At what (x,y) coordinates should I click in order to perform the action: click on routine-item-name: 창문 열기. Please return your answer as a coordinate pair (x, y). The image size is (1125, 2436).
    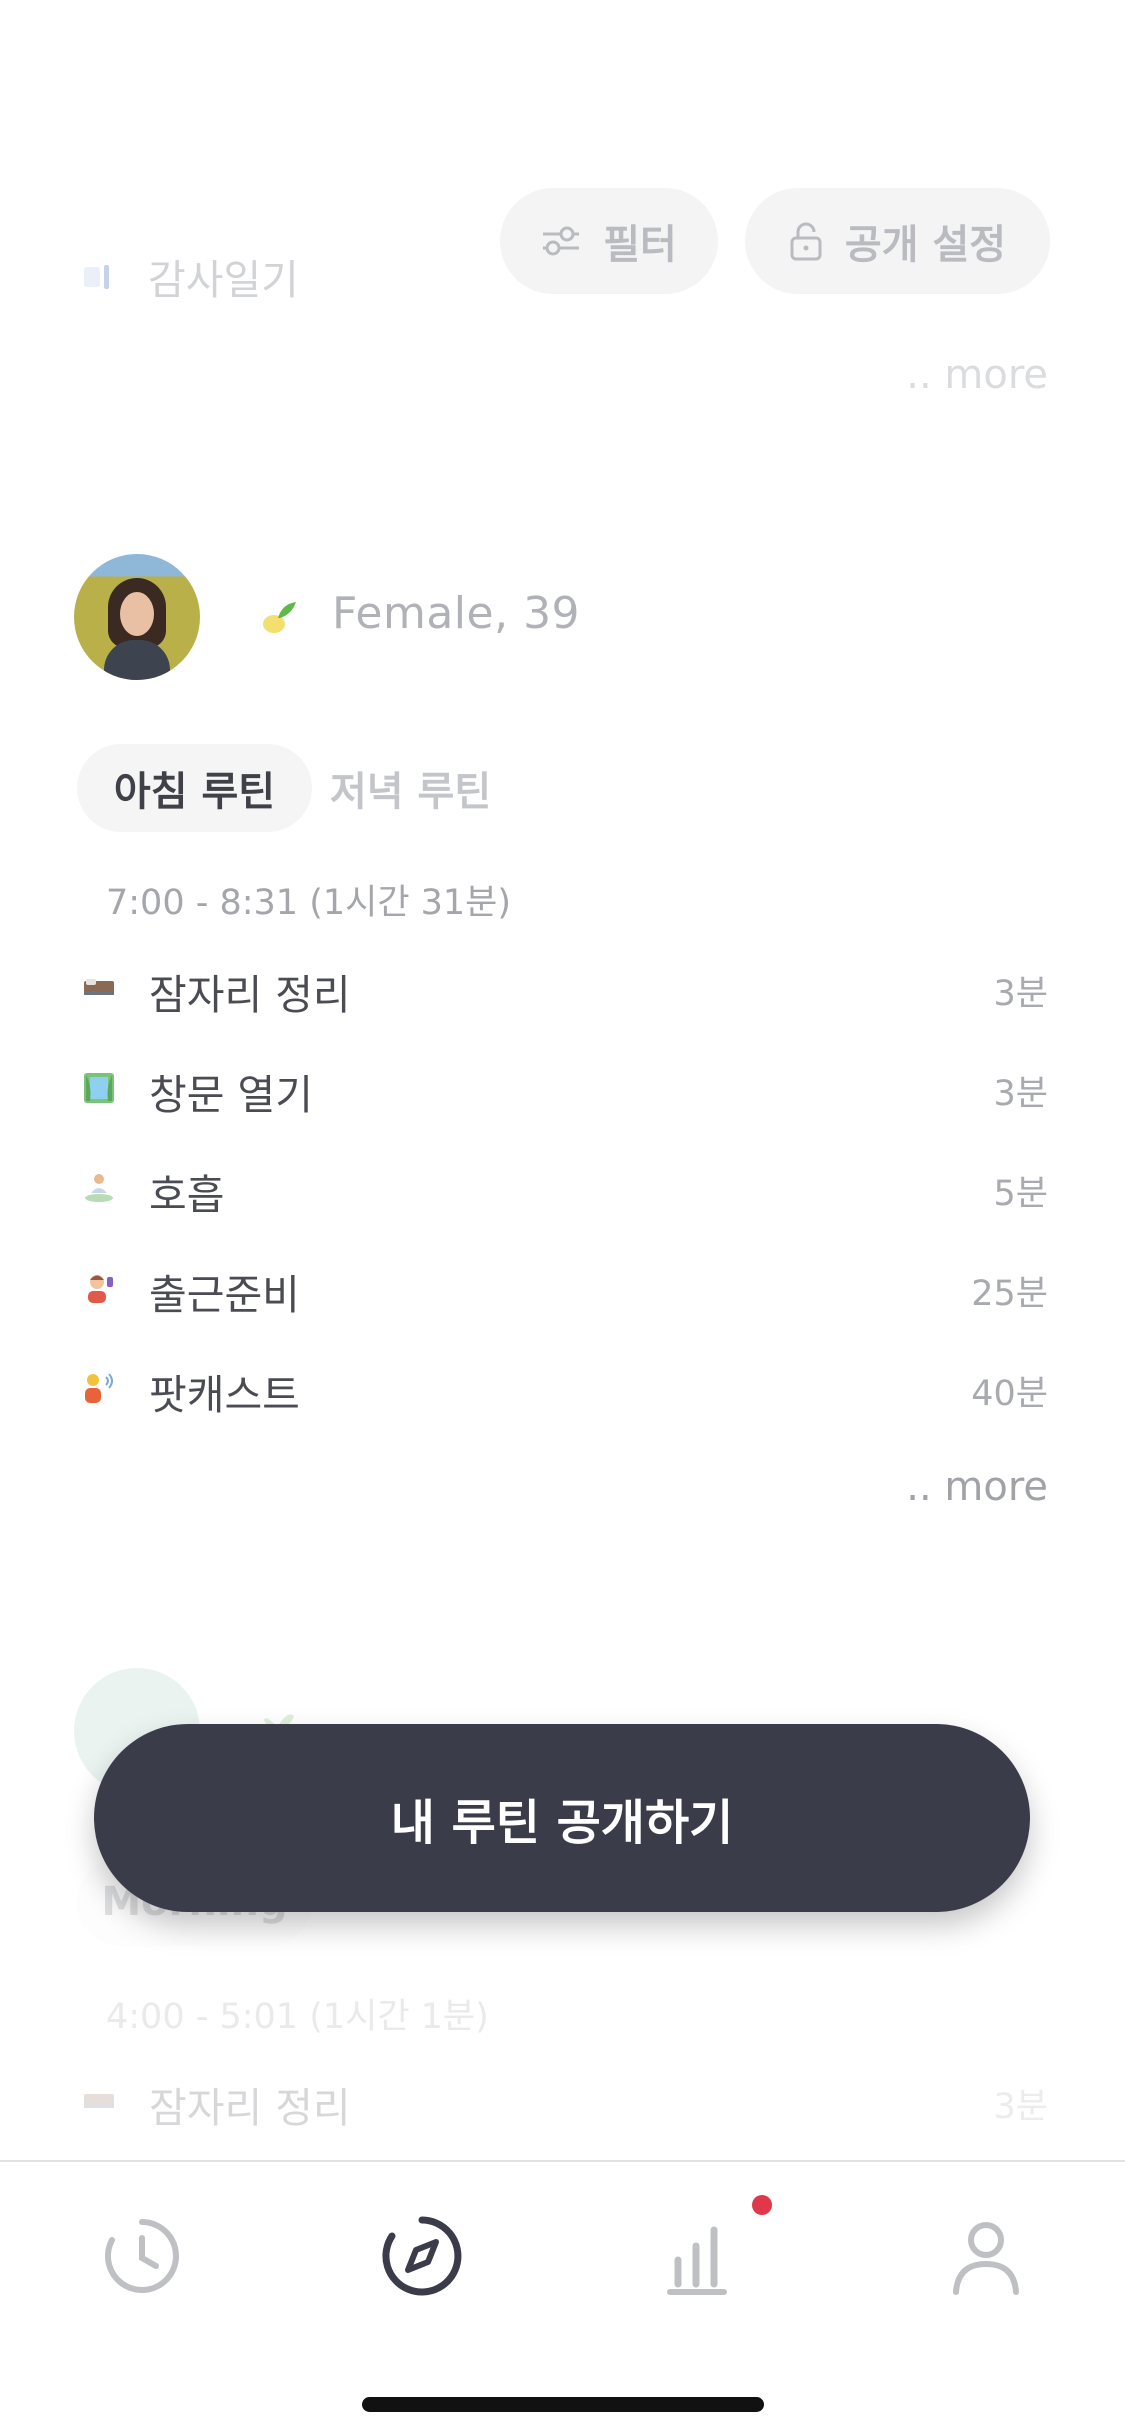
    Looking at the image, I should click on (231, 1095).